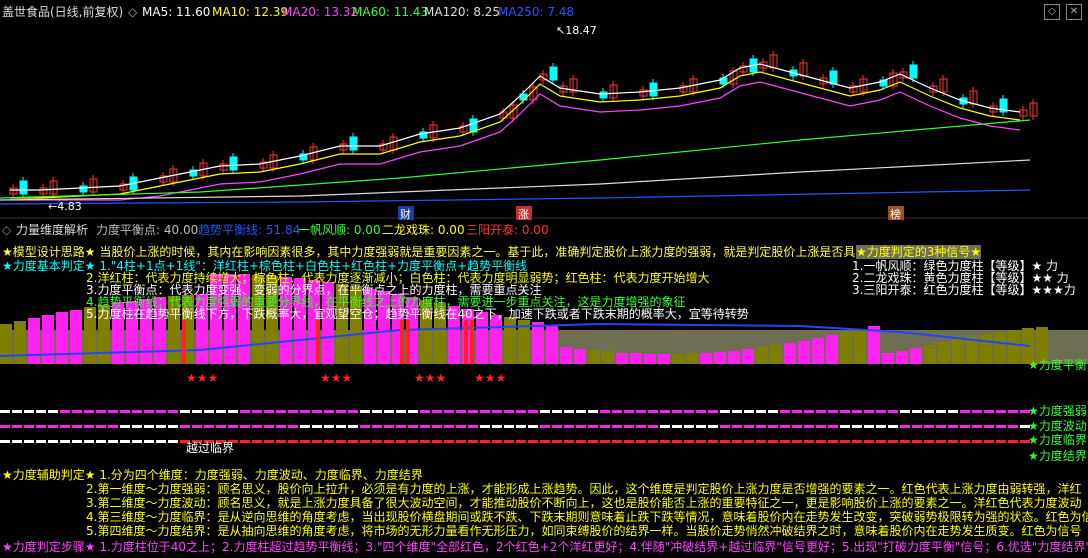 The height and width of the screenshot is (558, 1088). I want to click on label-strong: ★力度强弱, so click(1057, 411).